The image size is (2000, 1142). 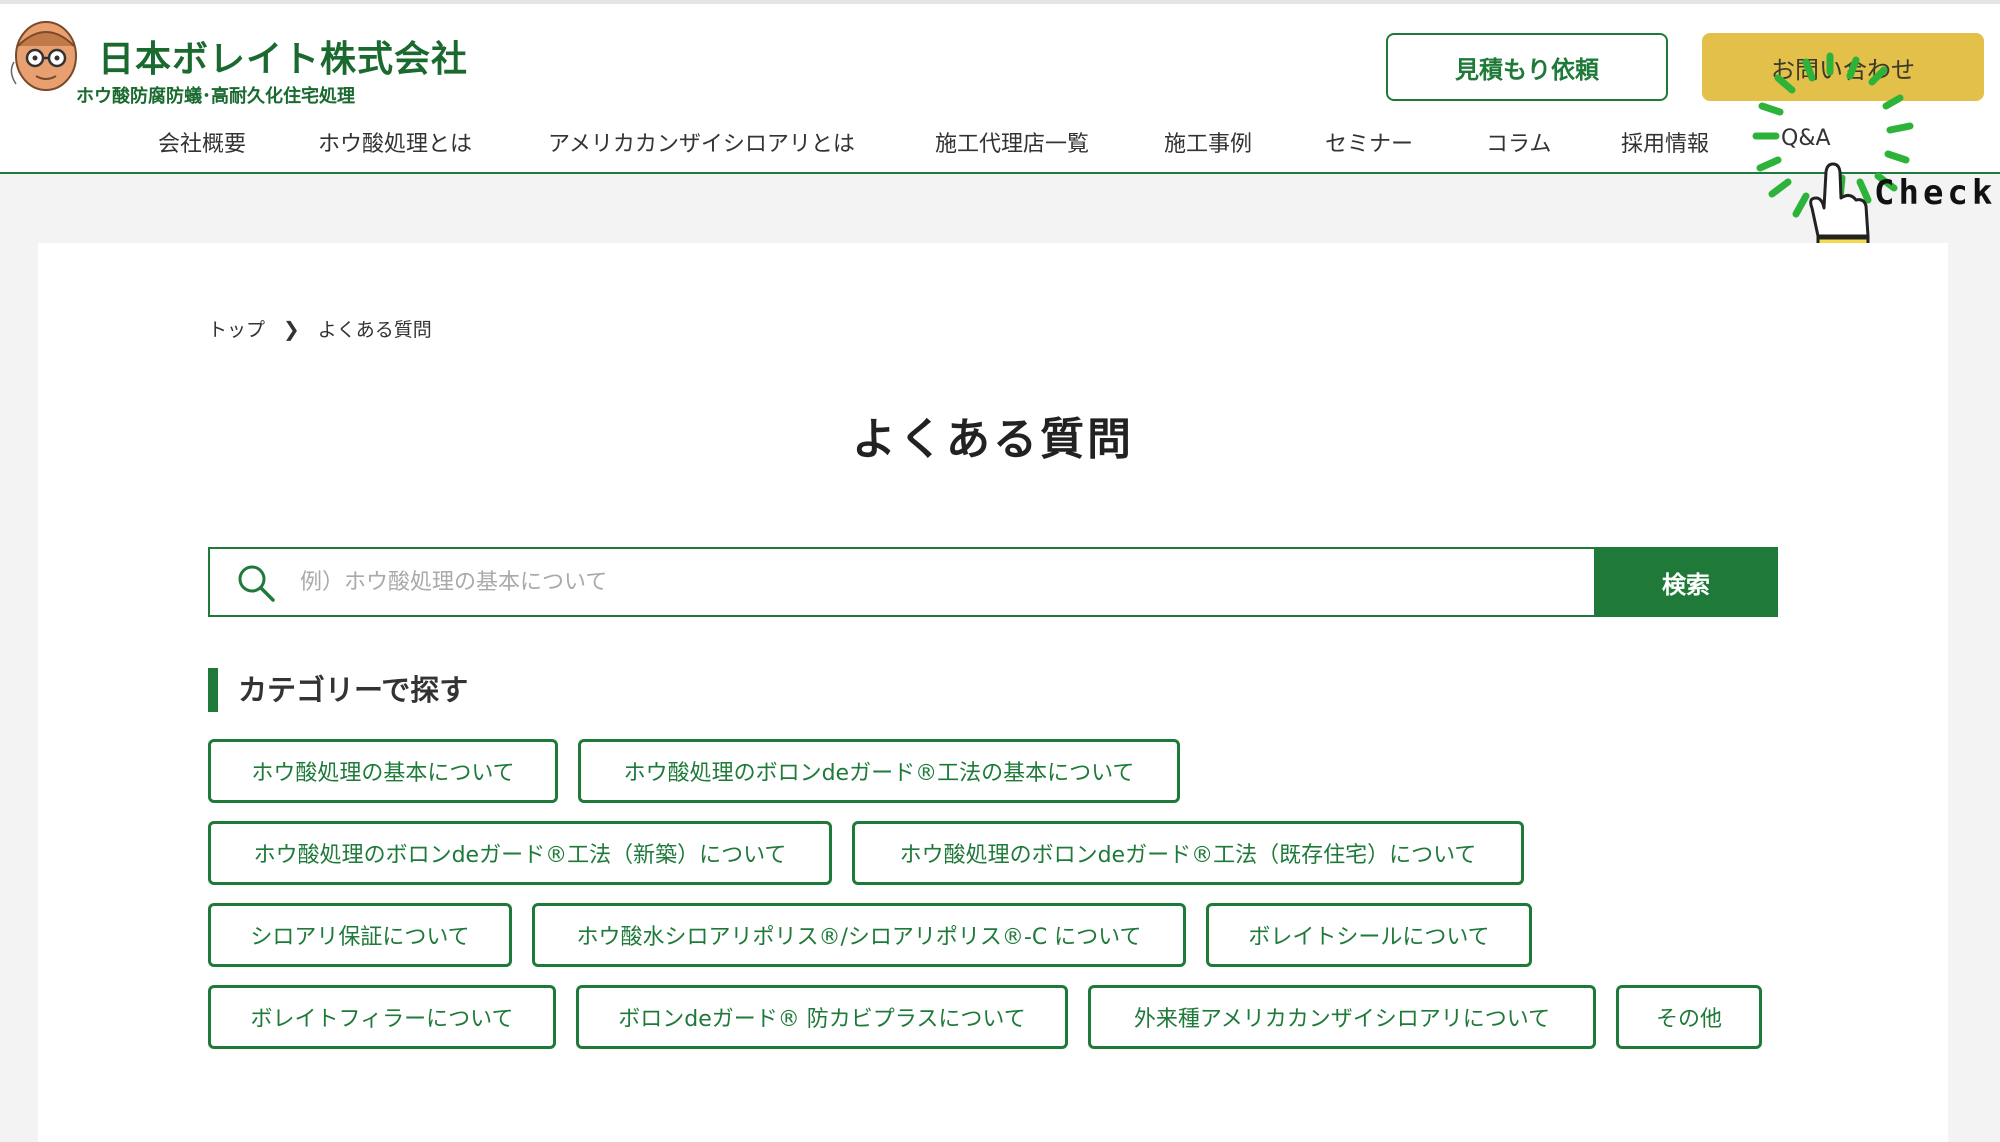 I want to click on page-title: よくある質問, so click(x=993, y=439).